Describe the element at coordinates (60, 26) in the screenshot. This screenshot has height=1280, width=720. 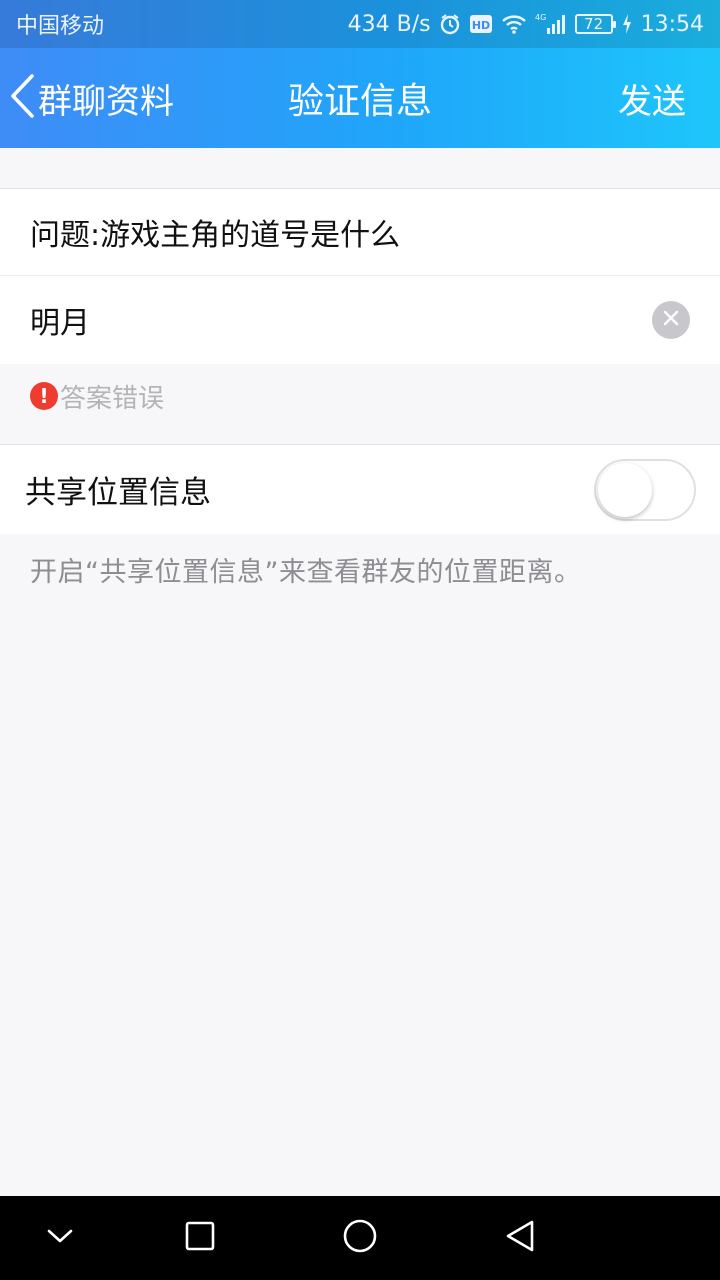
I see `carrier-name: 中国移动` at that location.